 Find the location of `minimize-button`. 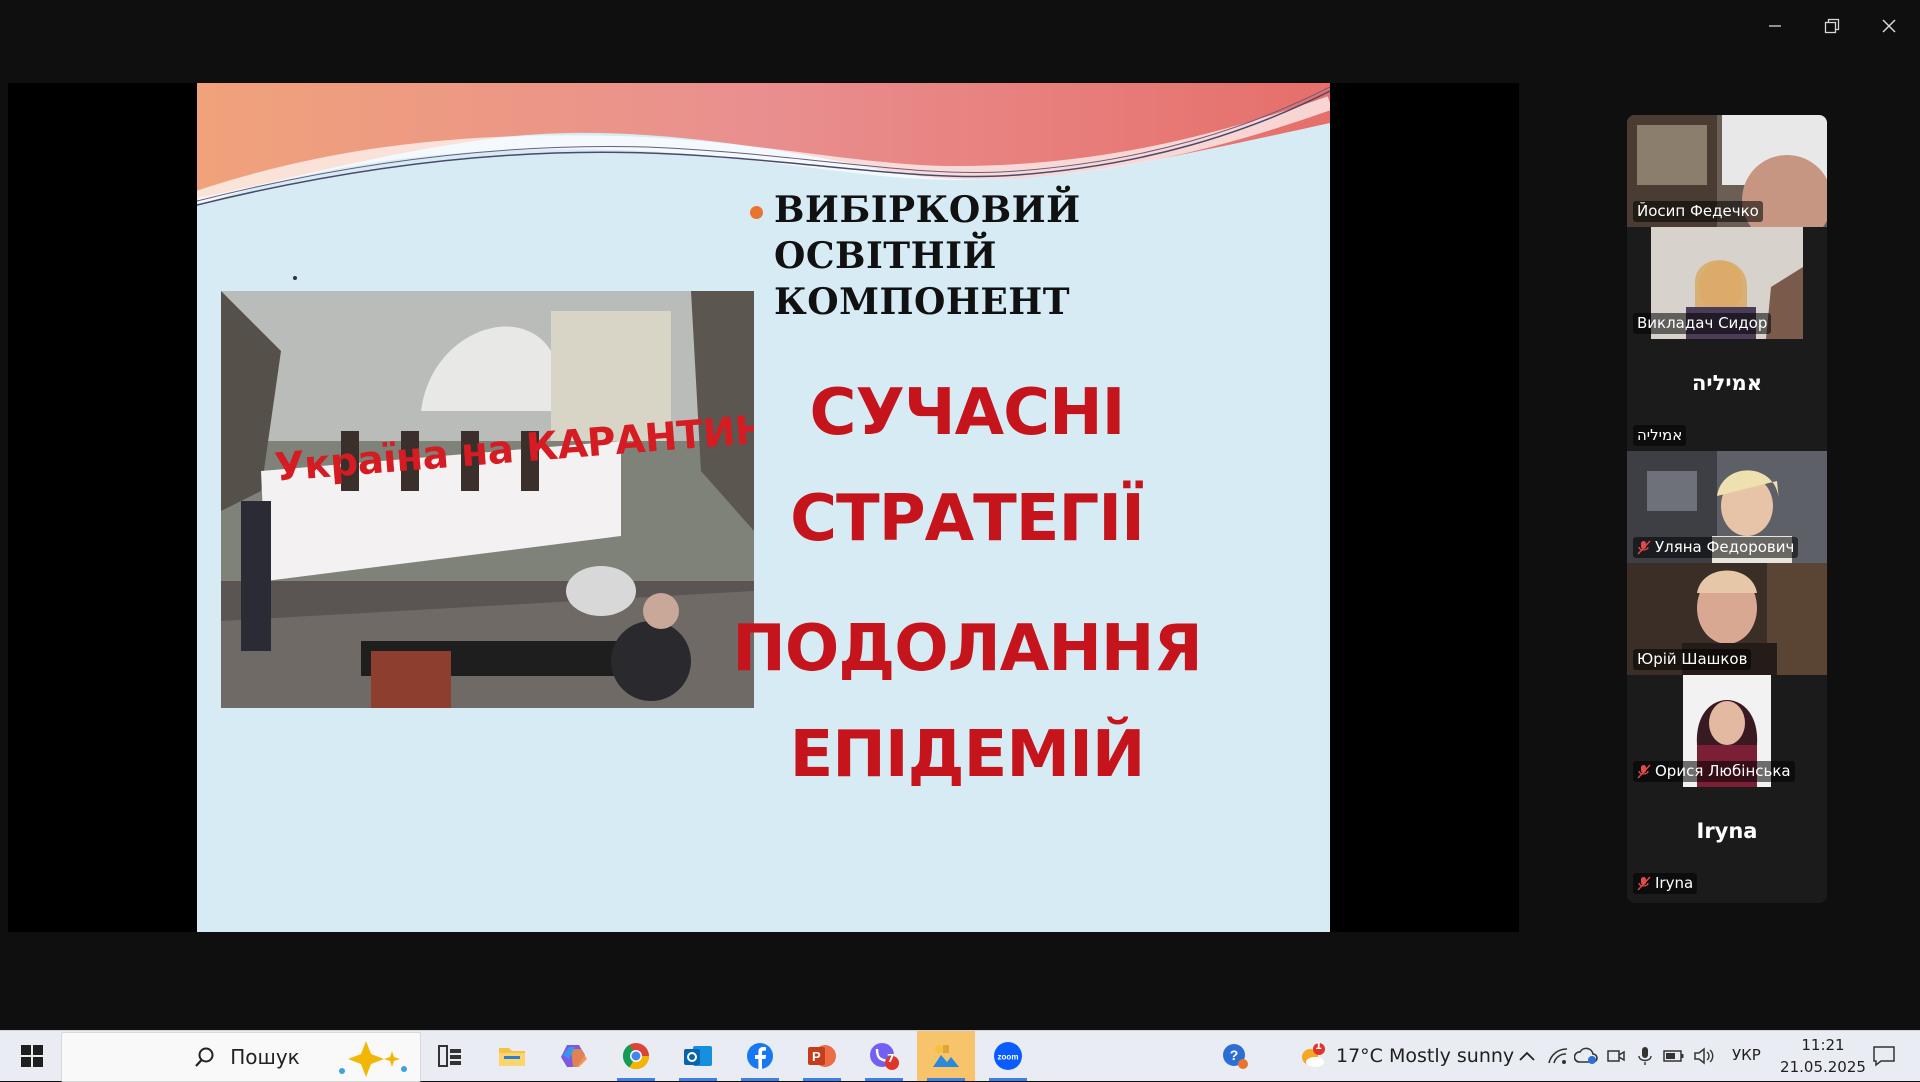

minimize-button is located at coordinates (1775, 26).